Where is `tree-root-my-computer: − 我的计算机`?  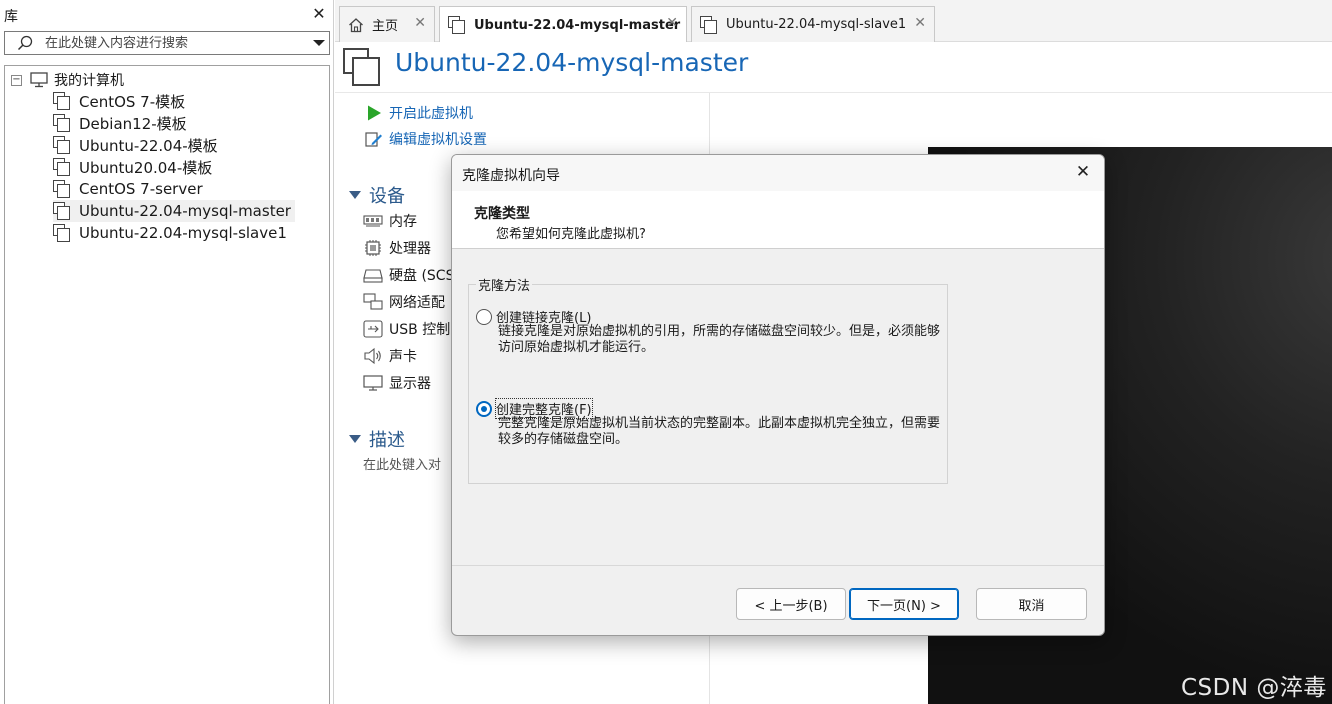 tree-root-my-computer: − 我的计算机 is located at coordinates (67, 80).